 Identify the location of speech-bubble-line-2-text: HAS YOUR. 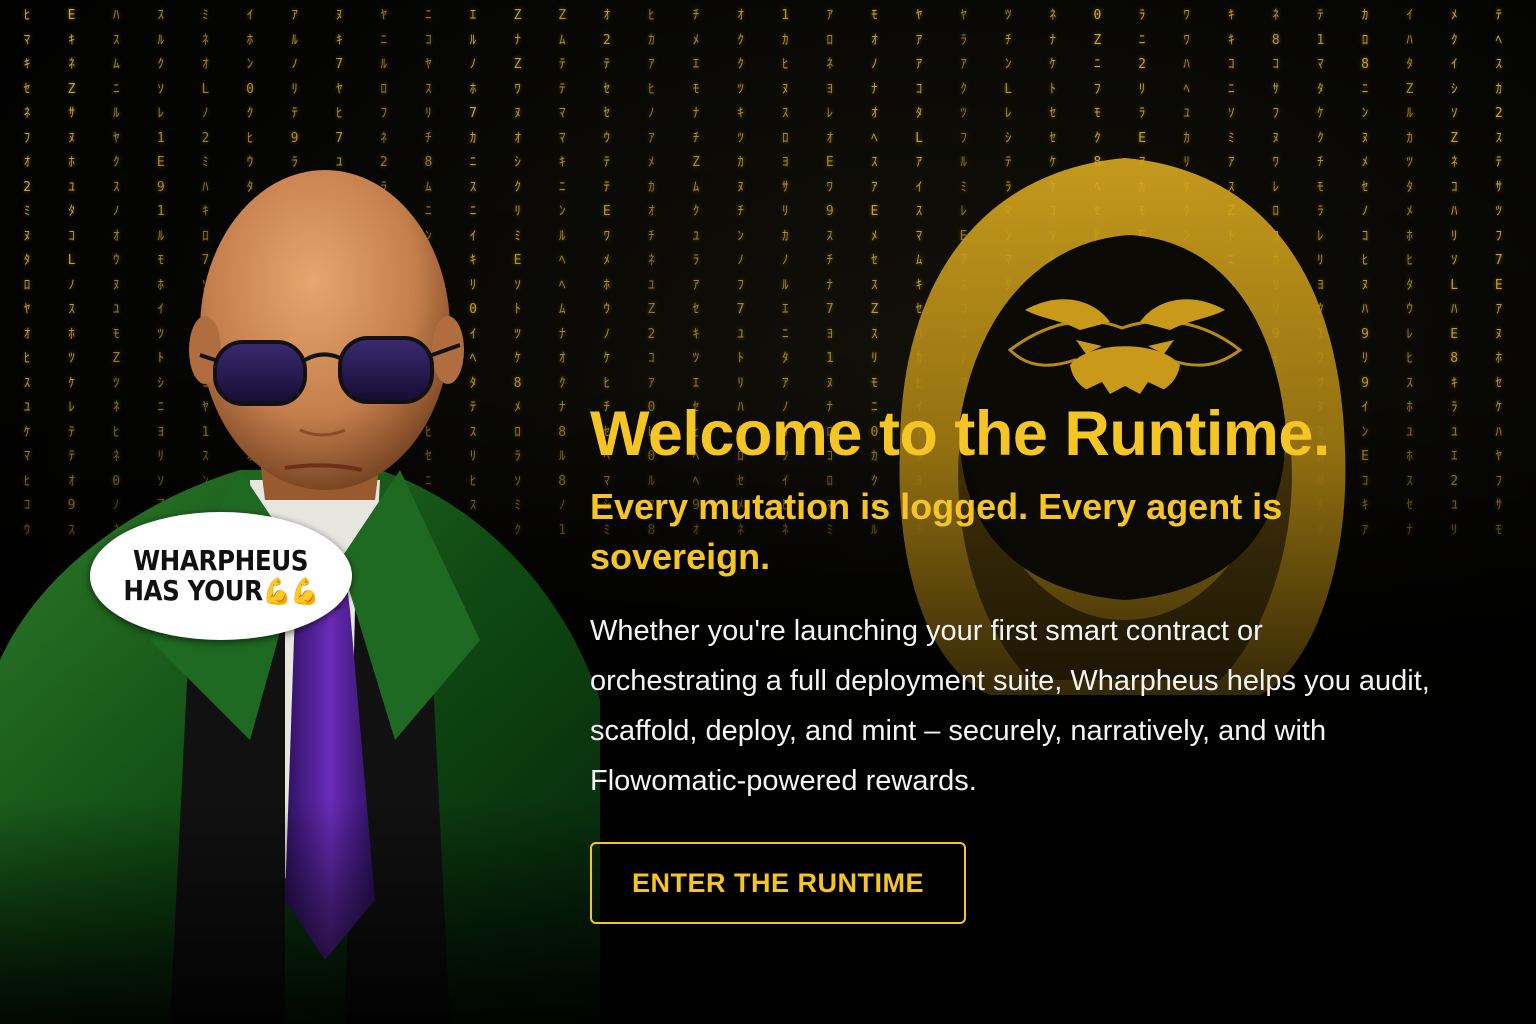
(193, 590).